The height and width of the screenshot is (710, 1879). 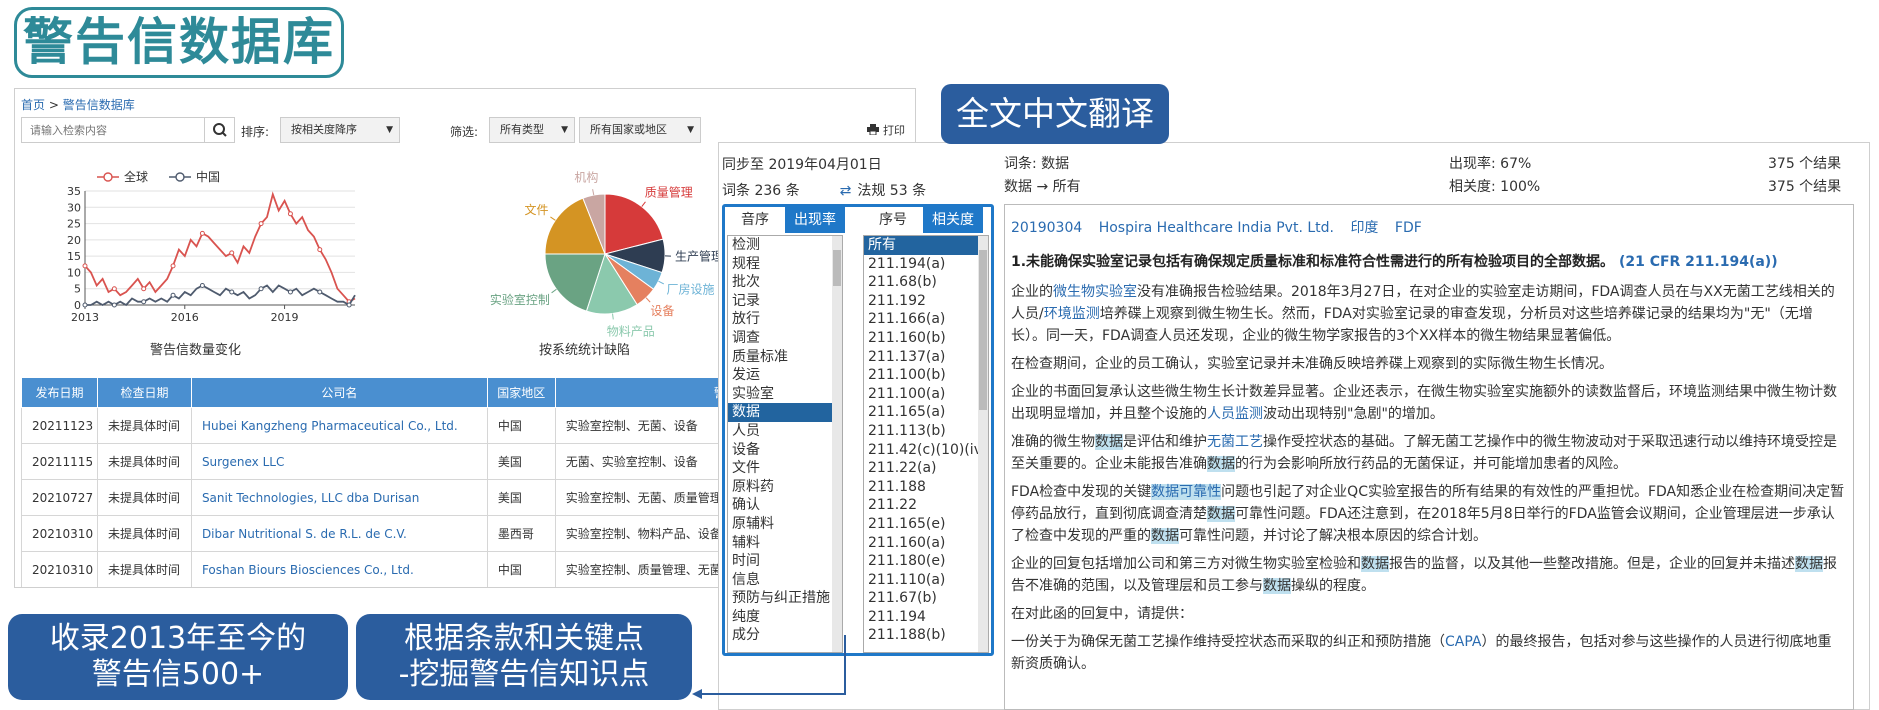 What do you see at coordinates (815, 220) in the screenshot?
I see `tab-frequency: 出现率` at bounding box center [815, 220].